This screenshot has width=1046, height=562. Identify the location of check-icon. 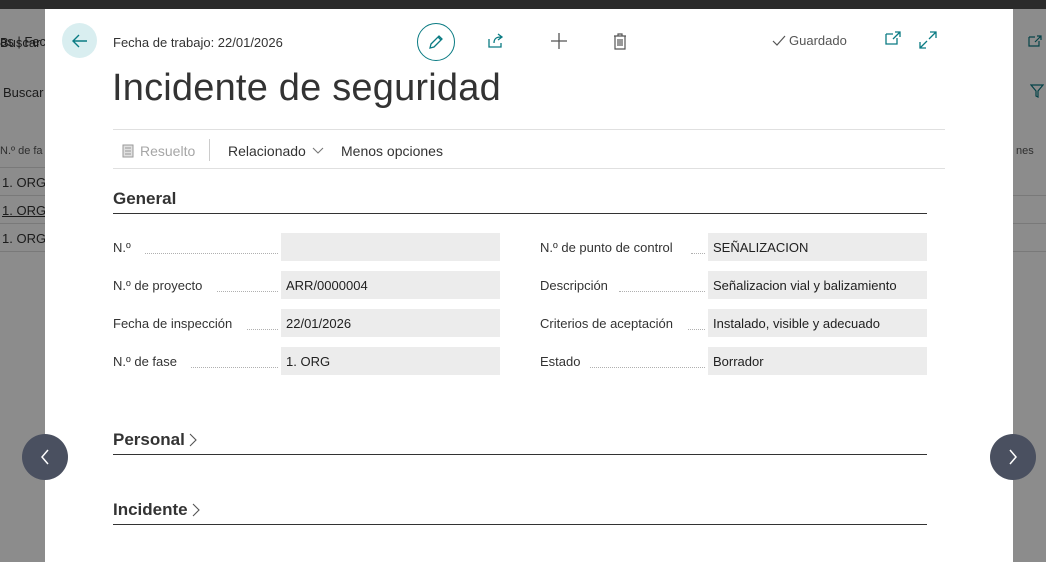
(779, 40).